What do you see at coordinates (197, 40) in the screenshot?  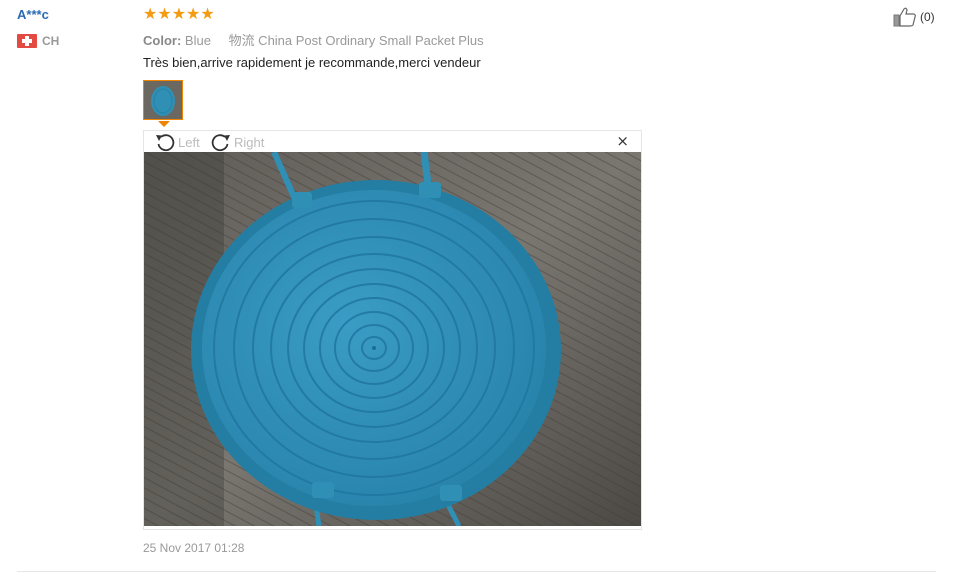 I see `color-value: Blue` at bounding box center [197, 40].